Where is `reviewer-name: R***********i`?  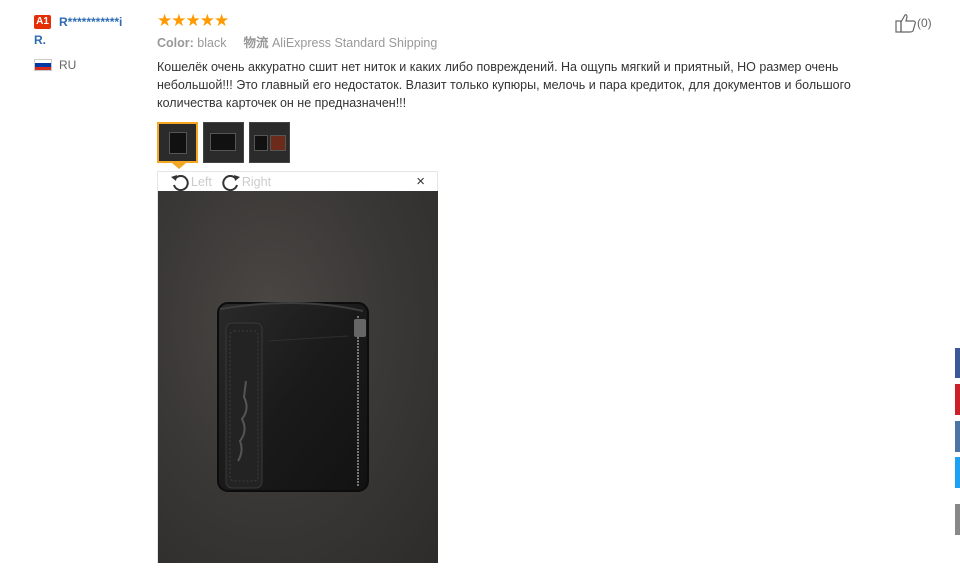
reviewer-name: R***********i is located at coordinates (105, 22).